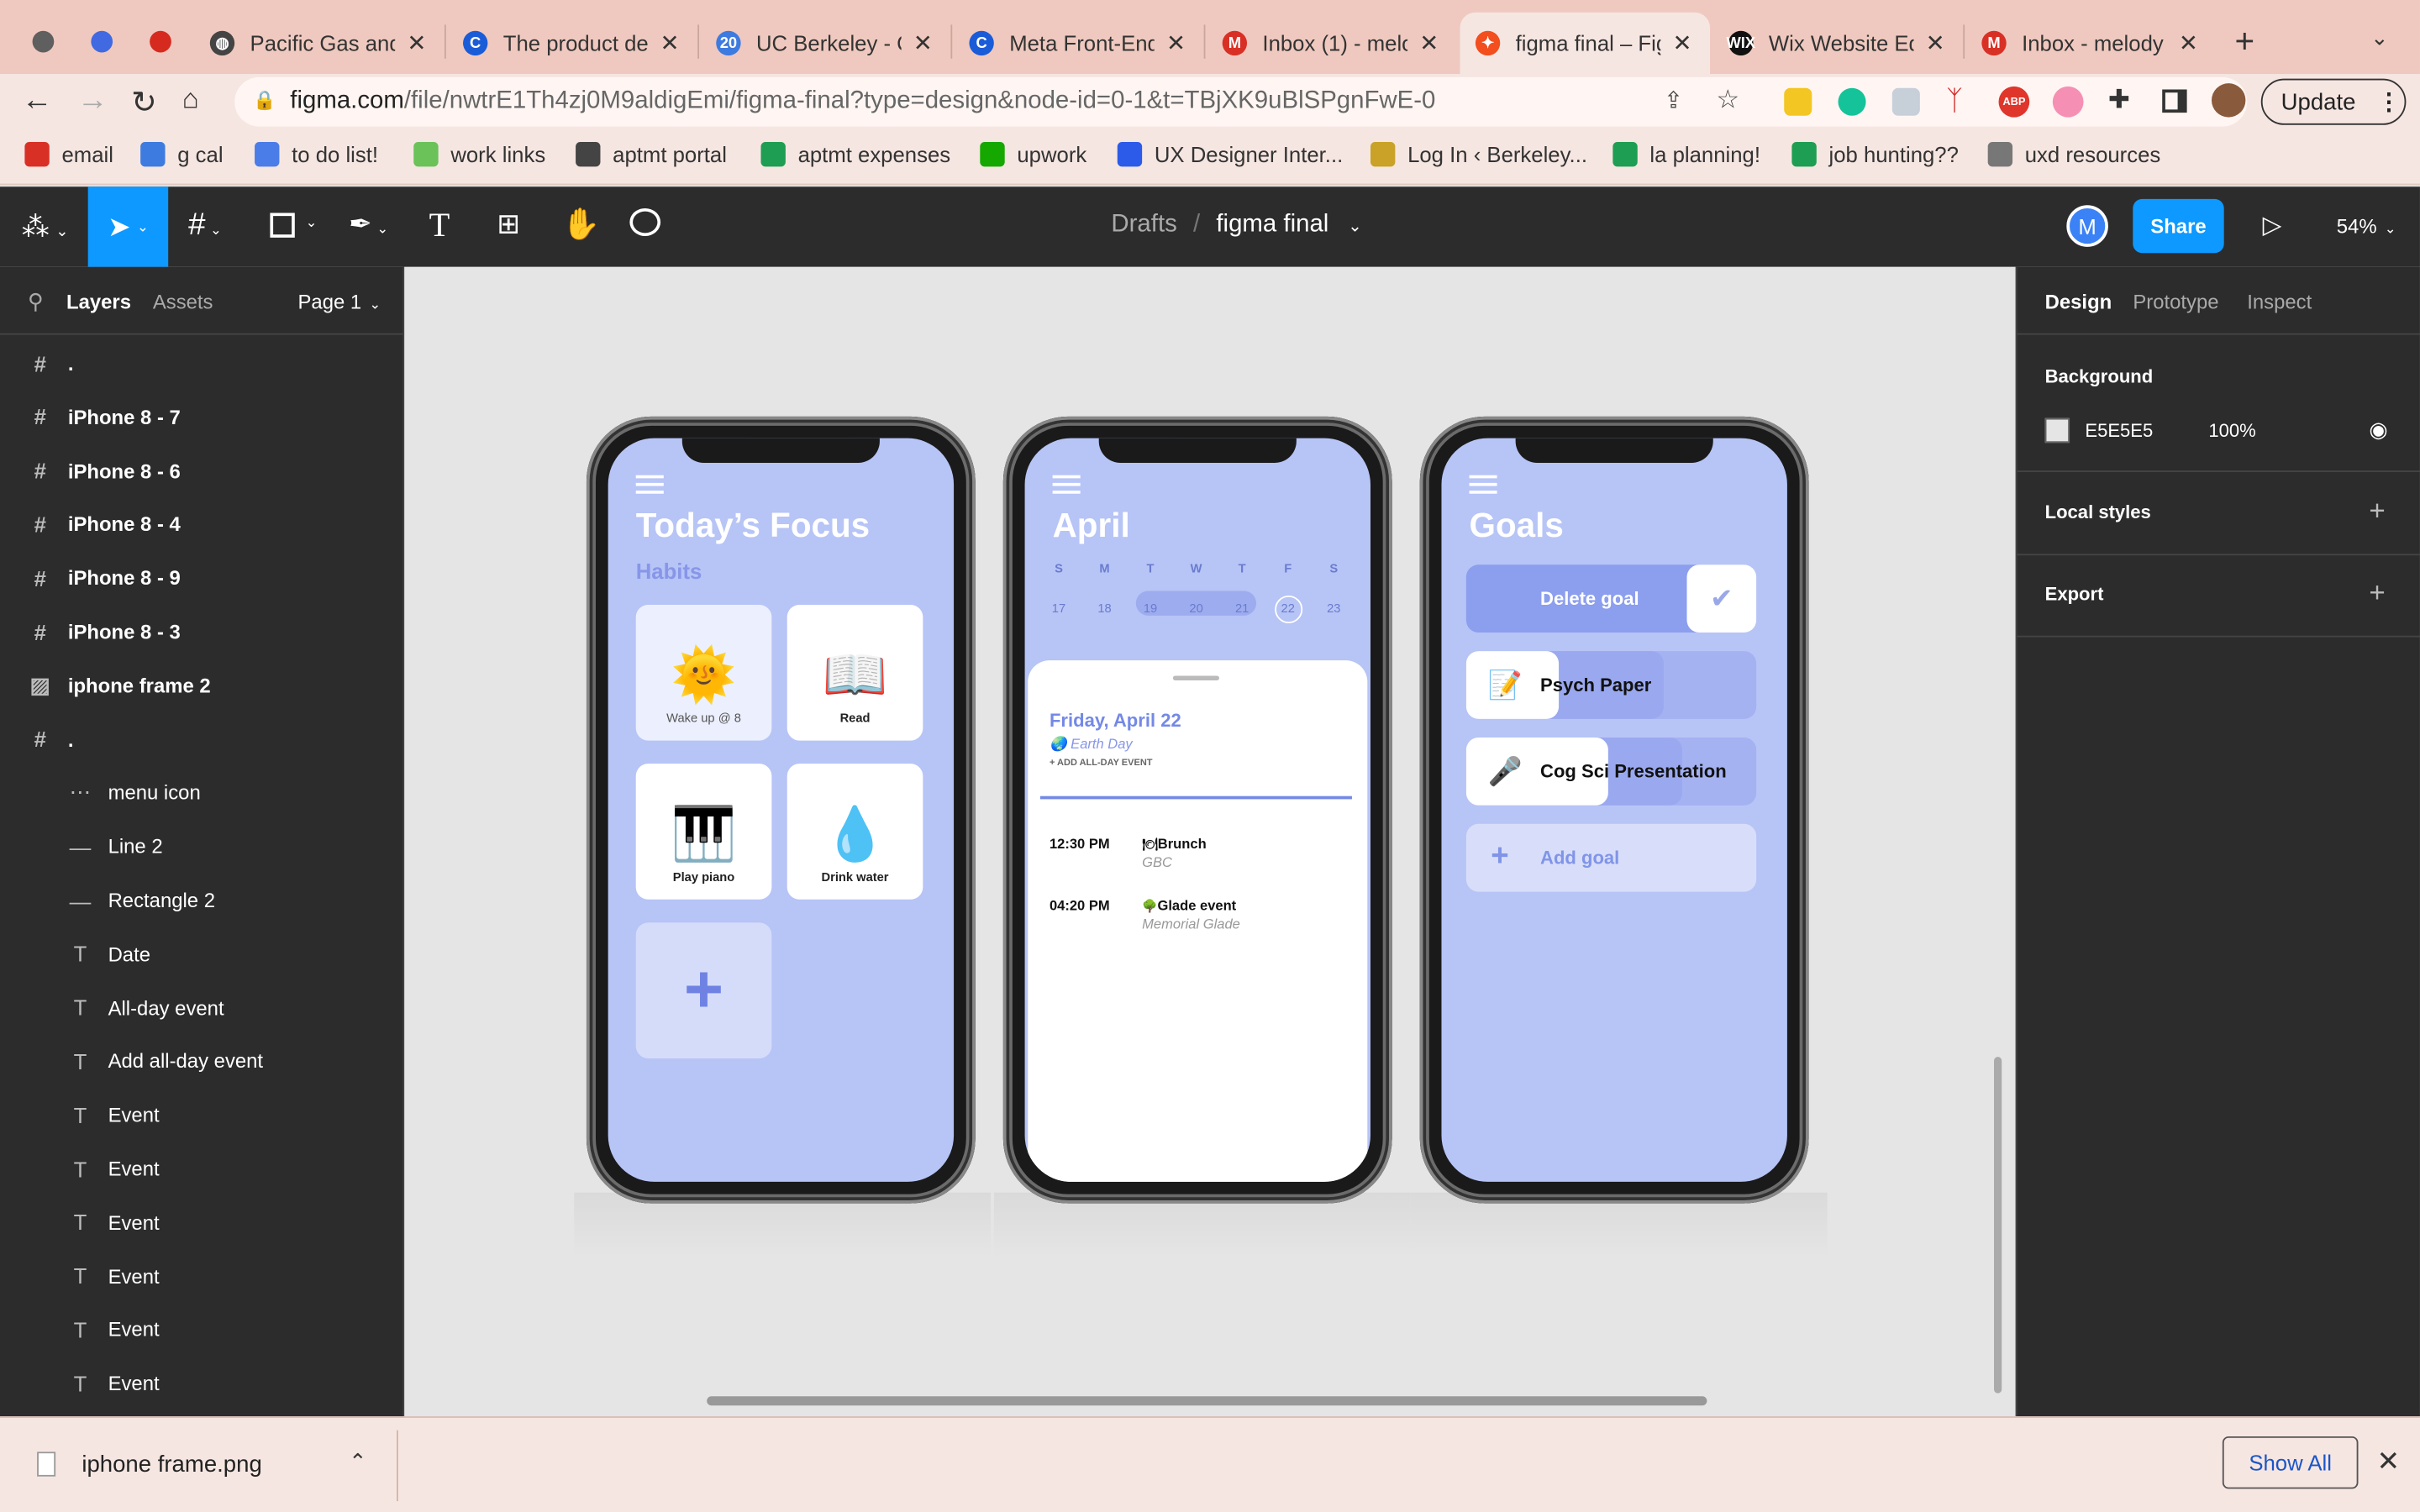 The height and width of the screenshot is (1512, 2420). I want to click on close-window-button, so click(43, 41).